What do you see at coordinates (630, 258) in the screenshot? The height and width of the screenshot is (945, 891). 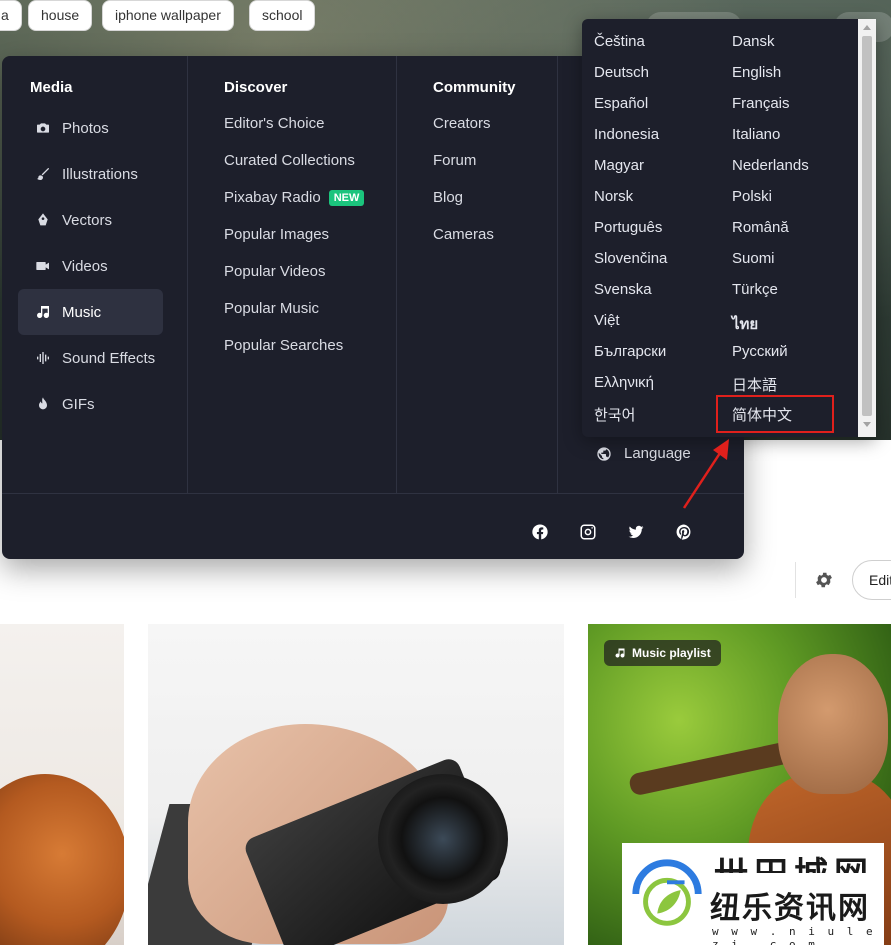 I see `language-option: Slovenčina` at bounding box center [630, 258].